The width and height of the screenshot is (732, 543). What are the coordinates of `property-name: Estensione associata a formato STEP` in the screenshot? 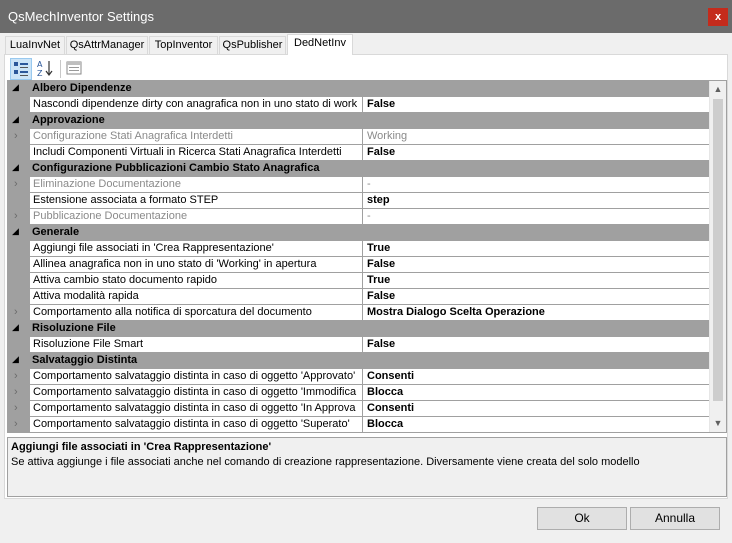 It's located at (196, 201).